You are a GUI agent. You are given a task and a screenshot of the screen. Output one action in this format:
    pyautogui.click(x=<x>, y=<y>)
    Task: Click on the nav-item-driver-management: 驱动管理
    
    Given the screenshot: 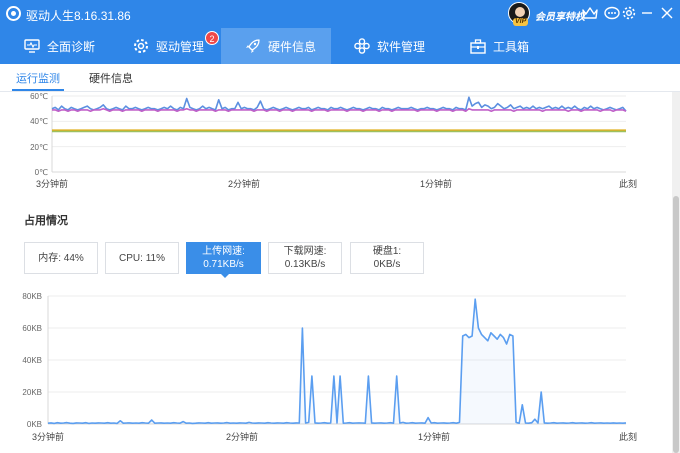 What is the action you would take?
    pyautogui.click(x=168, y=46)
    